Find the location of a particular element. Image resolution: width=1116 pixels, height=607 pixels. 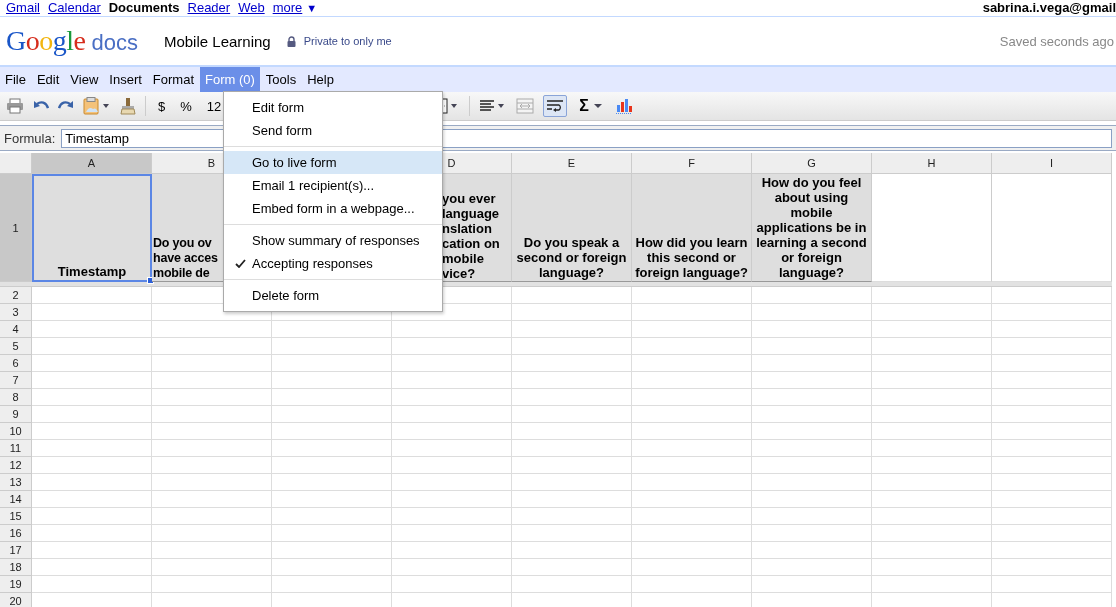

bar-chart-icon is located at coordinates (623, 106).